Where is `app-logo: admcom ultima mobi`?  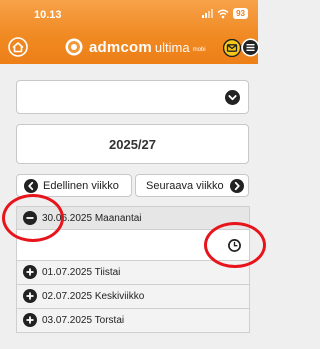 app-logo: admcom ultima mobi is located at coordinates (135, 47).